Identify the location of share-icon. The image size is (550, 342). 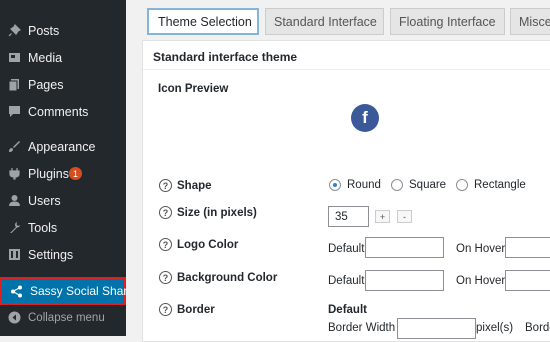
(16, 291).